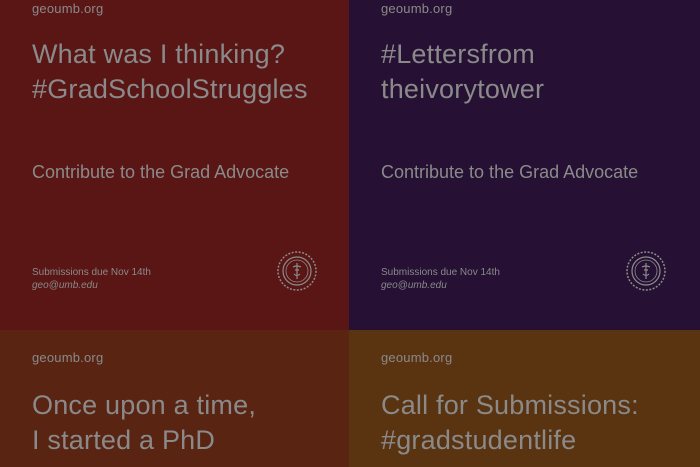  I want to click on headline-line-2: #GradSchoolStruggles, so click(170, 89).